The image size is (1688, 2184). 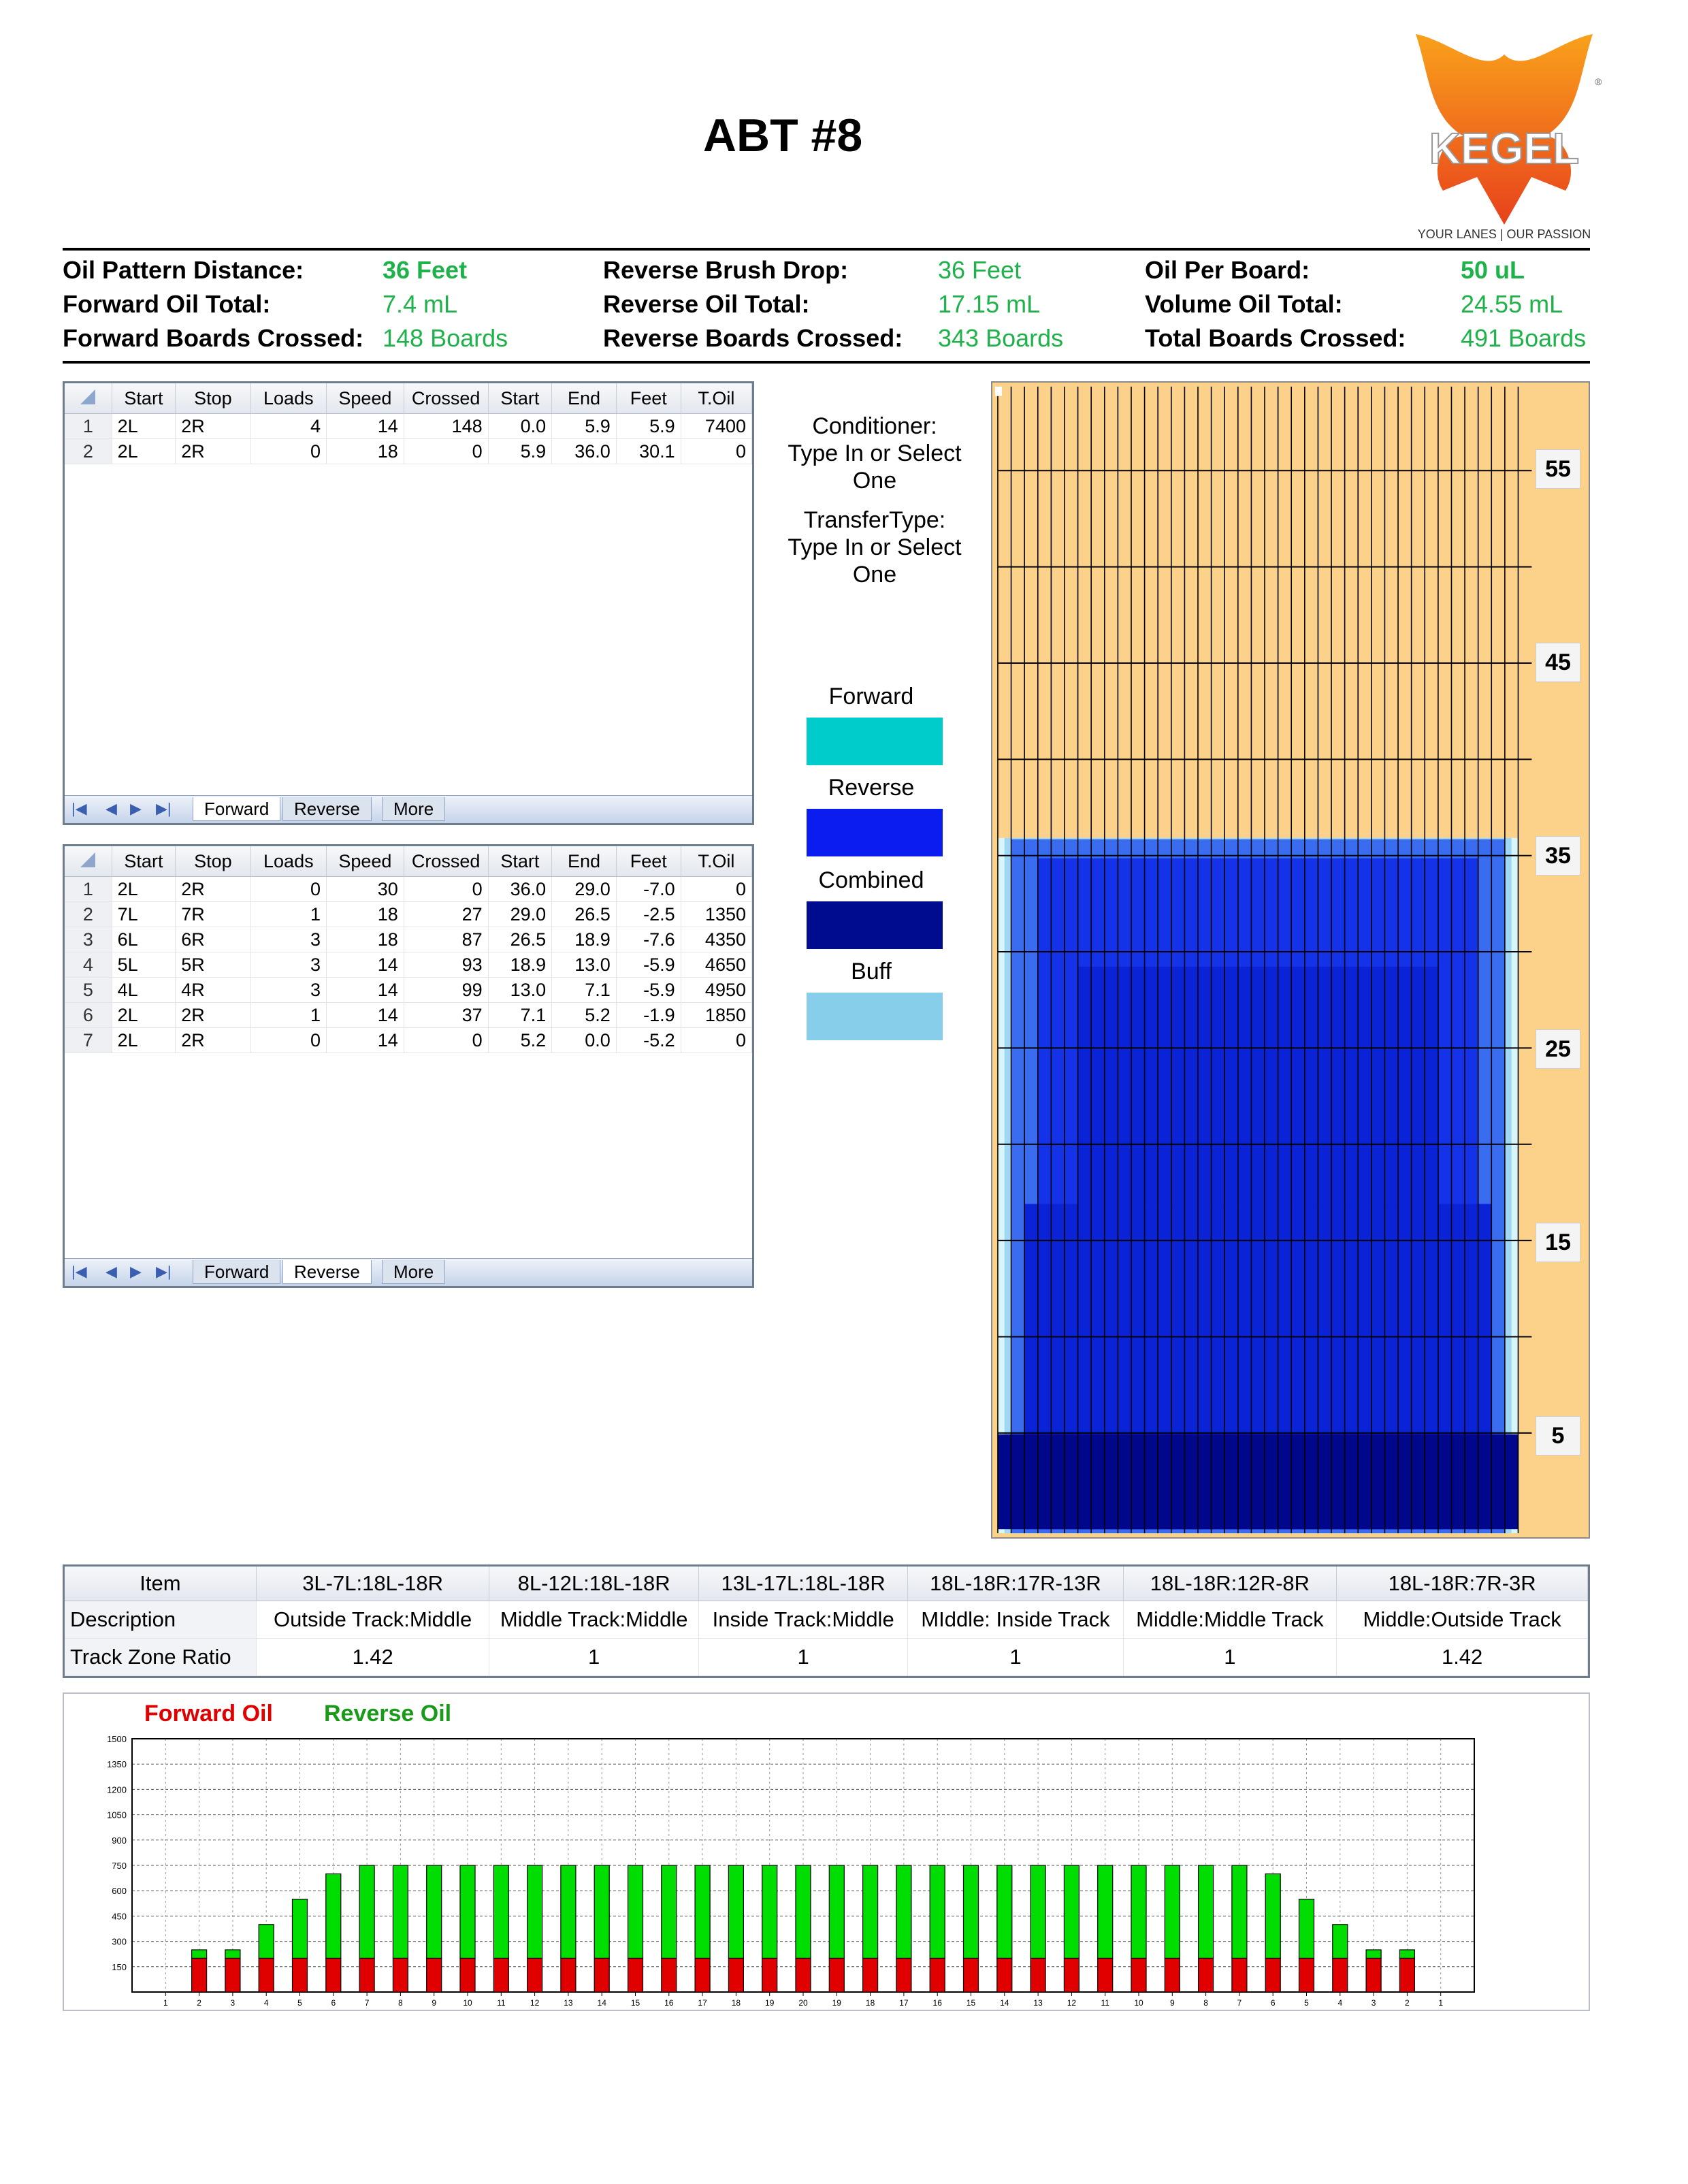 What do you see at coordinates (717, 990) in the screenshot?
I see `grid-cell: 4950` at bounding box center [717, 990].